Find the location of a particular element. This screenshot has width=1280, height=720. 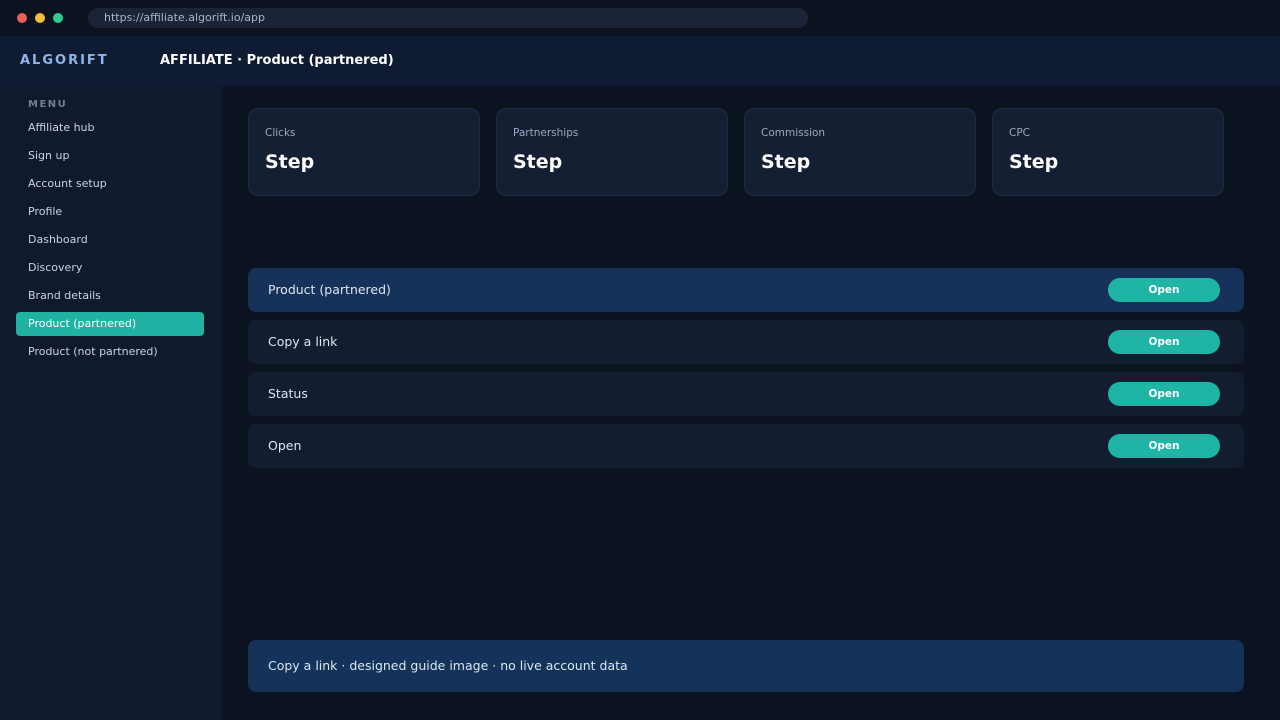

row-label: Product (partnered) is located at coordinates (329, 289).